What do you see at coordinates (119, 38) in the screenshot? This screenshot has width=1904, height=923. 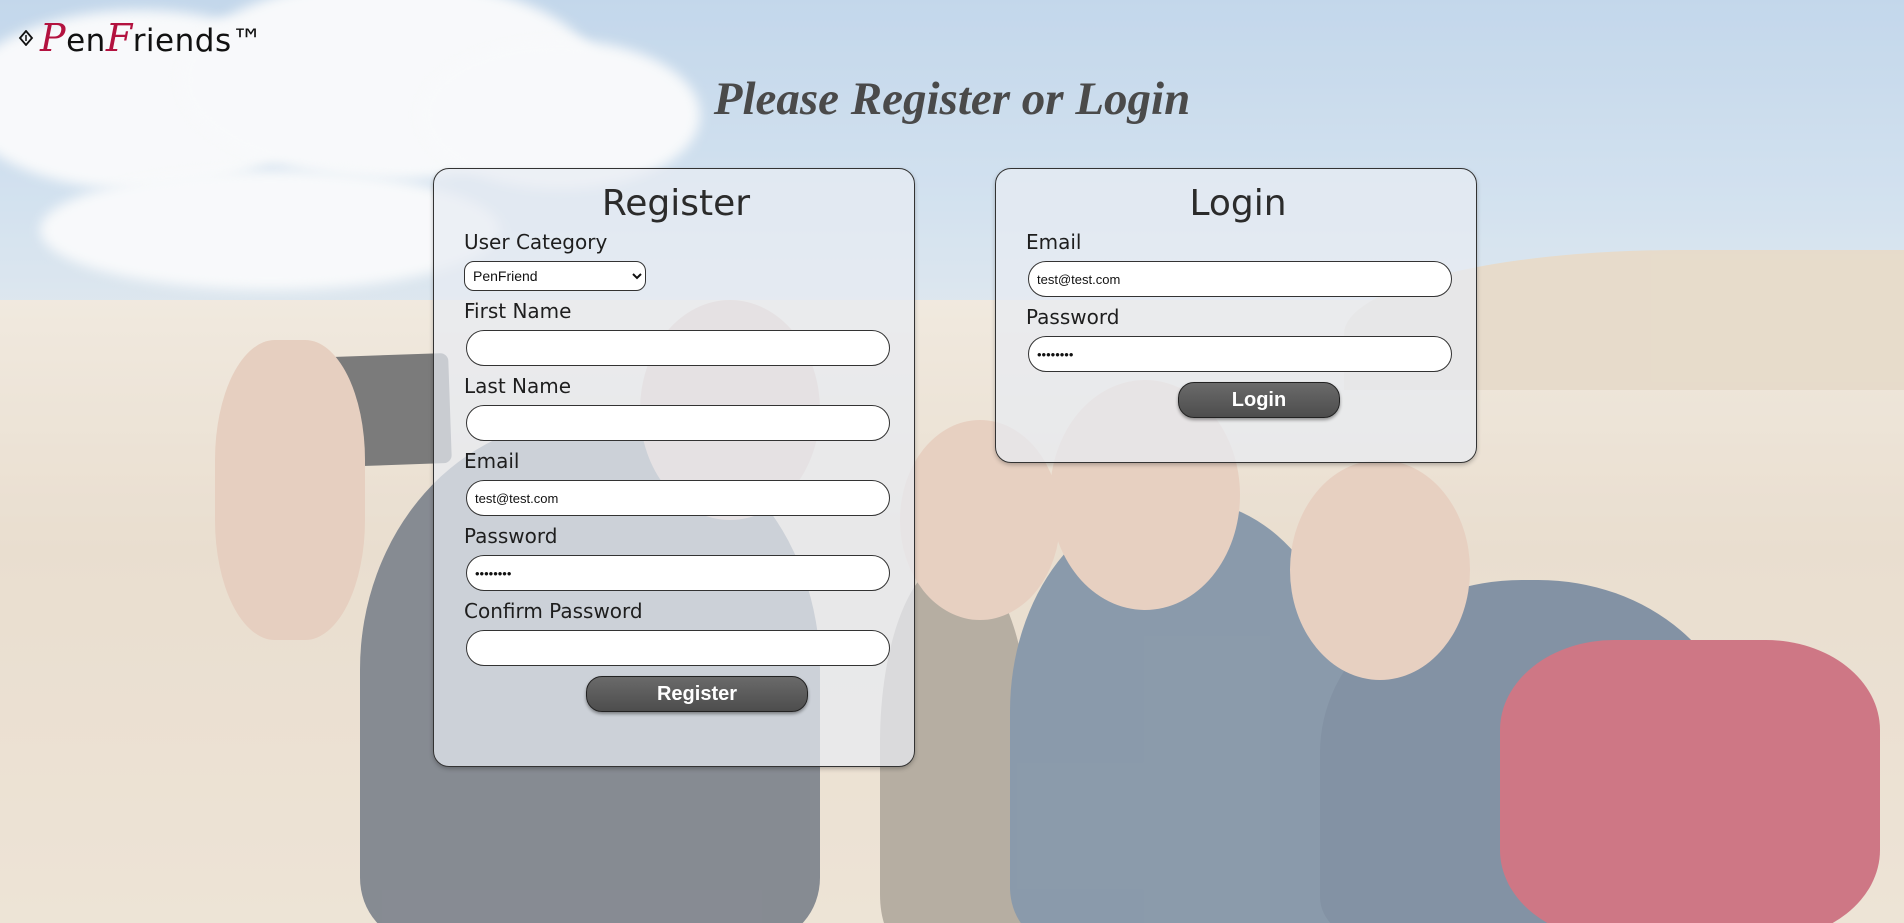 I see `logo-letter-f: F` at bounding box center [119, 38].